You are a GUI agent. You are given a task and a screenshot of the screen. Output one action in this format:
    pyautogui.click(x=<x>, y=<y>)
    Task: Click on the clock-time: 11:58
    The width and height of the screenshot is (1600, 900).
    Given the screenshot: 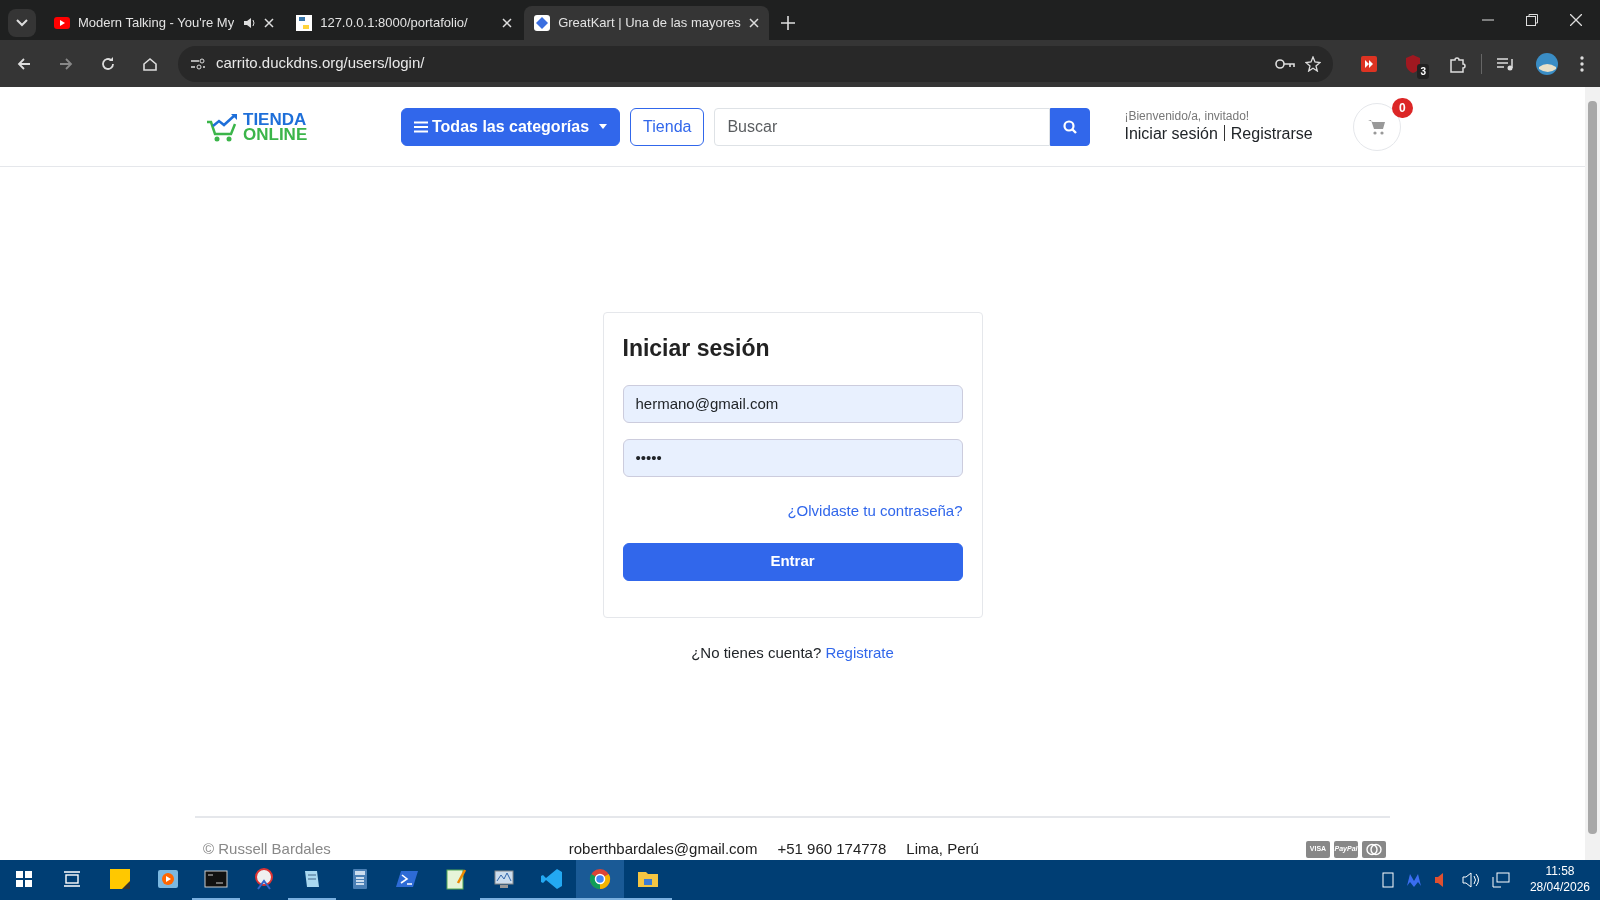 What is the action you would take?
    pyautogui.click(x=1559, y=872)
    